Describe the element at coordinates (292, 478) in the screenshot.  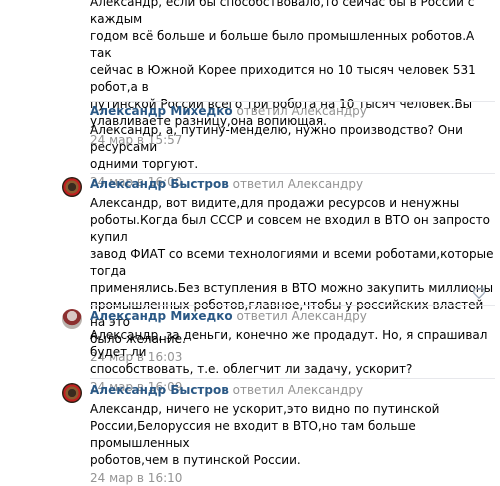
I see `comment-date: 24 мар в 16:10` at that location.